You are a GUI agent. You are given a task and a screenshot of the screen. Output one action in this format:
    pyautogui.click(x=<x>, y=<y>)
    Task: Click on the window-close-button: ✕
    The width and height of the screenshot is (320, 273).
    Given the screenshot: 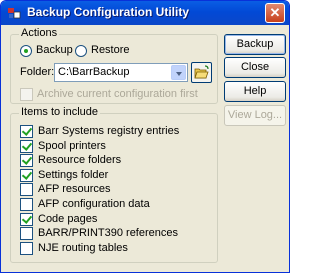 What is the action you would take?
    pyautogui.click(x=275, y=13)
    